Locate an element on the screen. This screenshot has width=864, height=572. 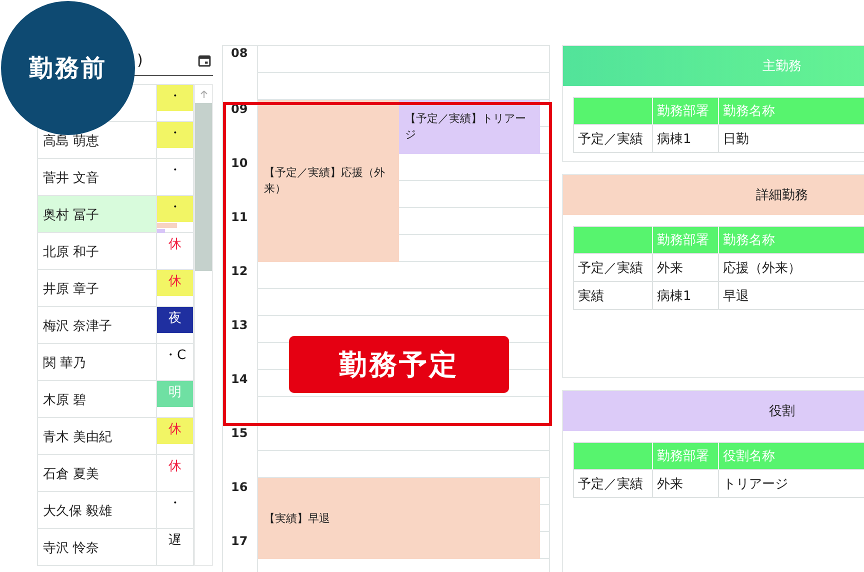
column-header: 役割名称 is located at coordinates (791, 456).